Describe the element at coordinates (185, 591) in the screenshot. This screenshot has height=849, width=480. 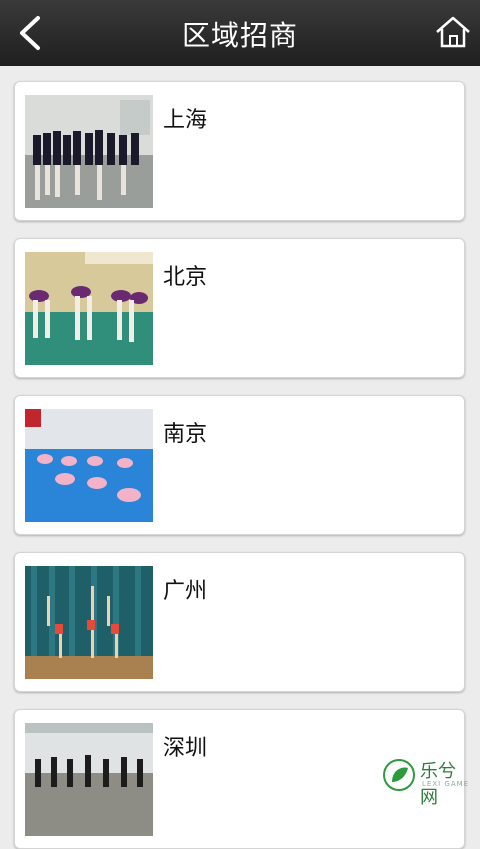
I see `region-name: 广州` at that location.